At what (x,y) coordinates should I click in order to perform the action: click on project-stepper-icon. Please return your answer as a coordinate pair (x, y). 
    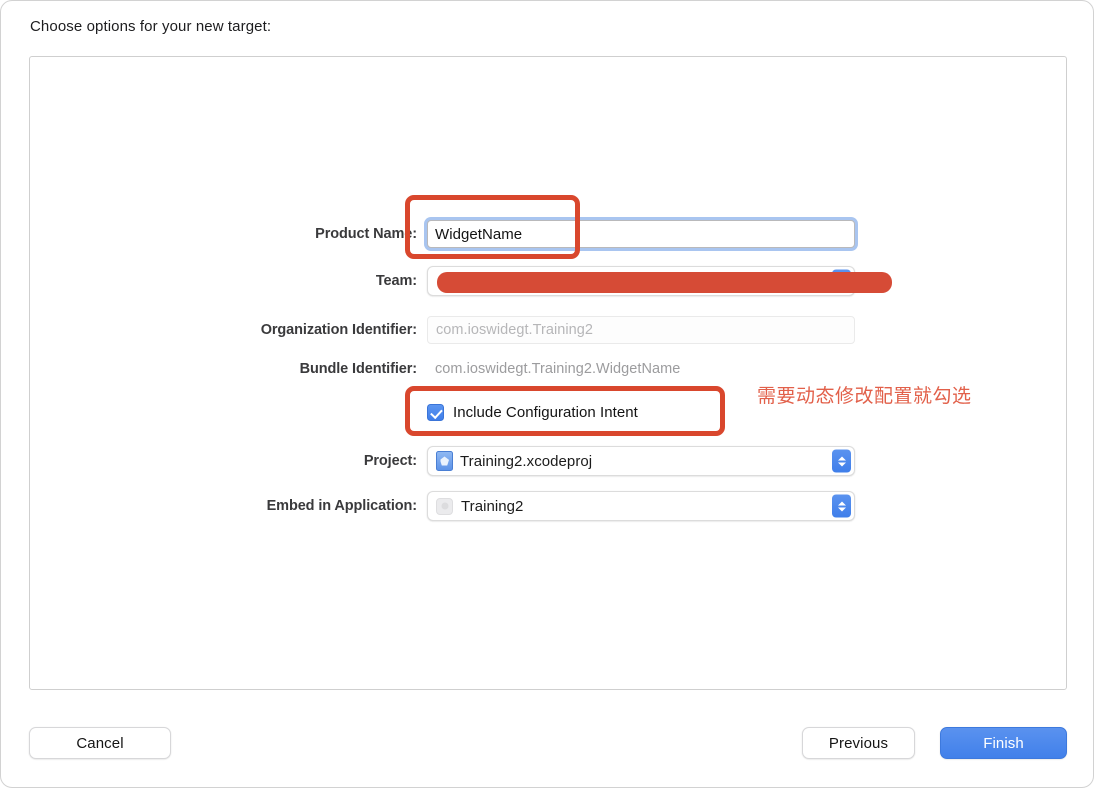
    Looking at the image, I should click on (841, 461).